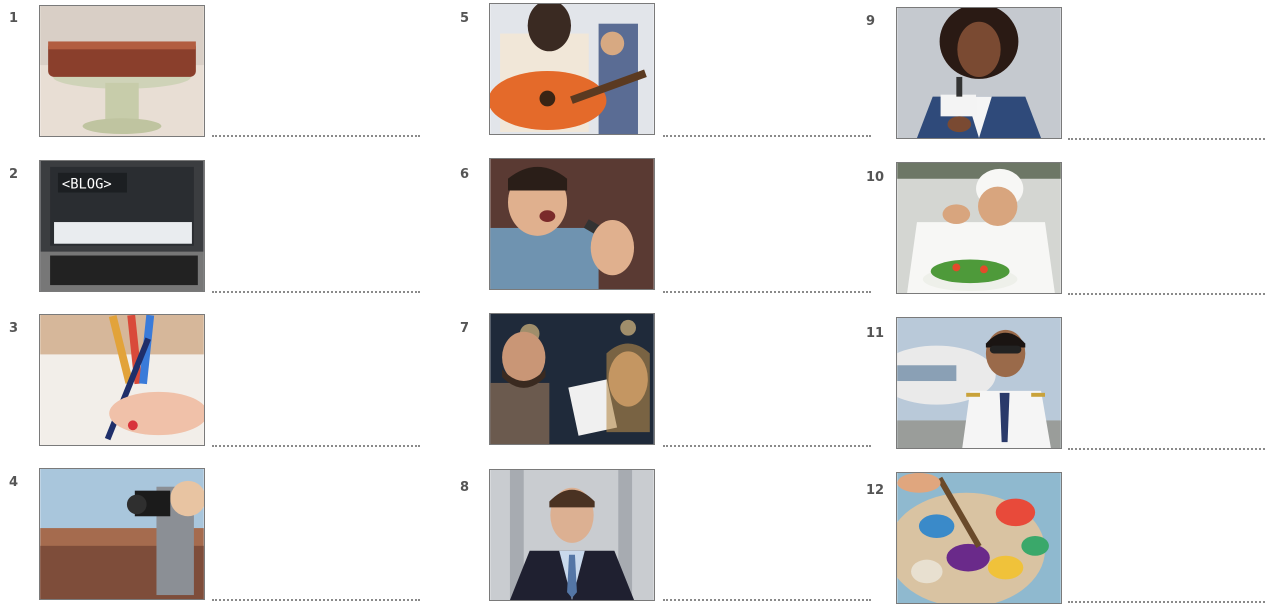 The image size is (1265, 605). I want to click on photographer-photo, so click(122, 534).